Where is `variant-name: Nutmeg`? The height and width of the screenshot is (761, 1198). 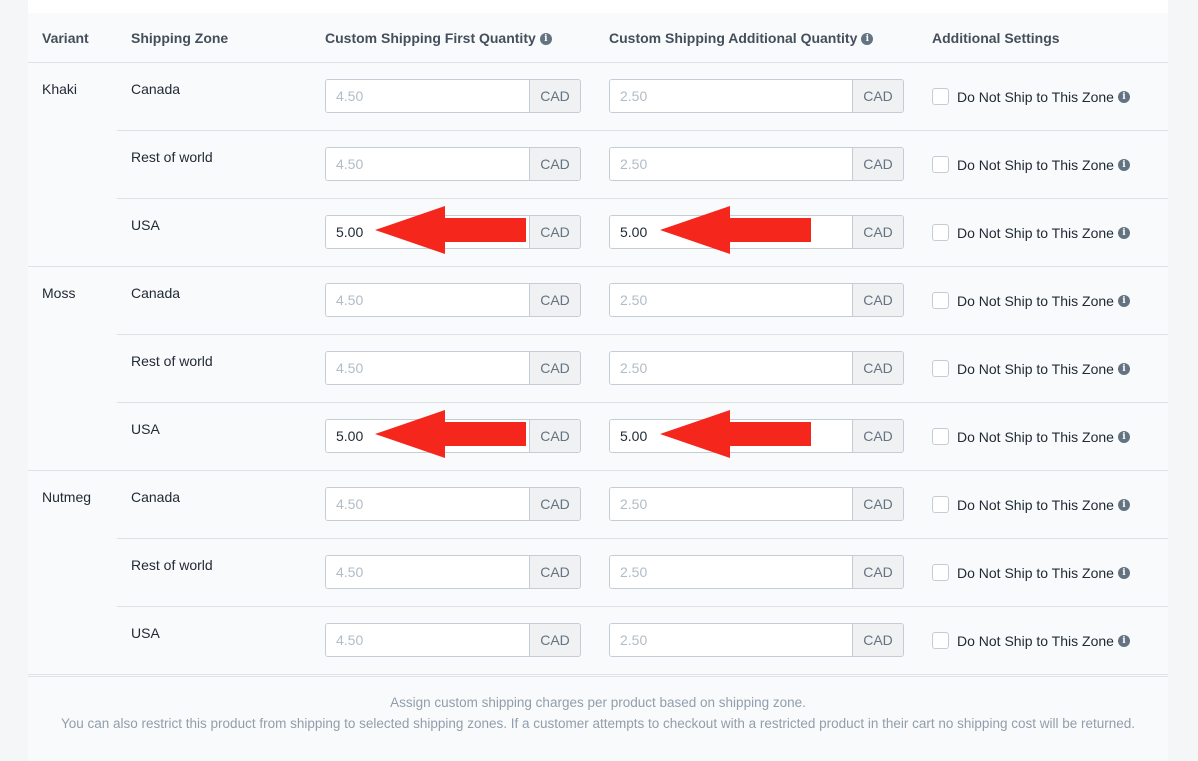
variant-name: Nutmeg is located at coordinates (67, 497).